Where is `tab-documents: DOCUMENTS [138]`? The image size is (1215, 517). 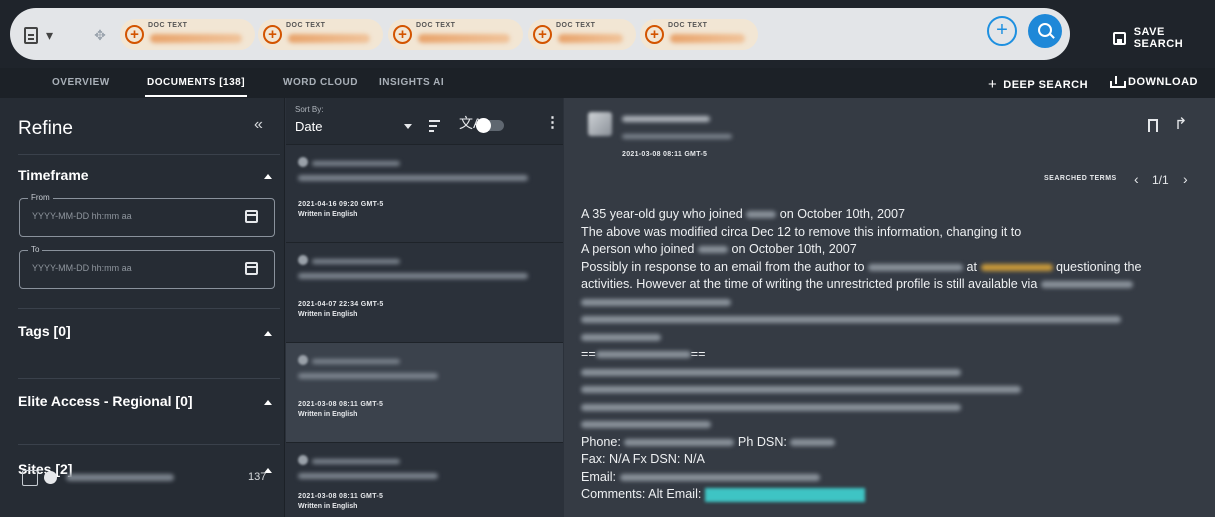 tab-documents: DOCUMENTS [138] is located at coordinates (196, 87).